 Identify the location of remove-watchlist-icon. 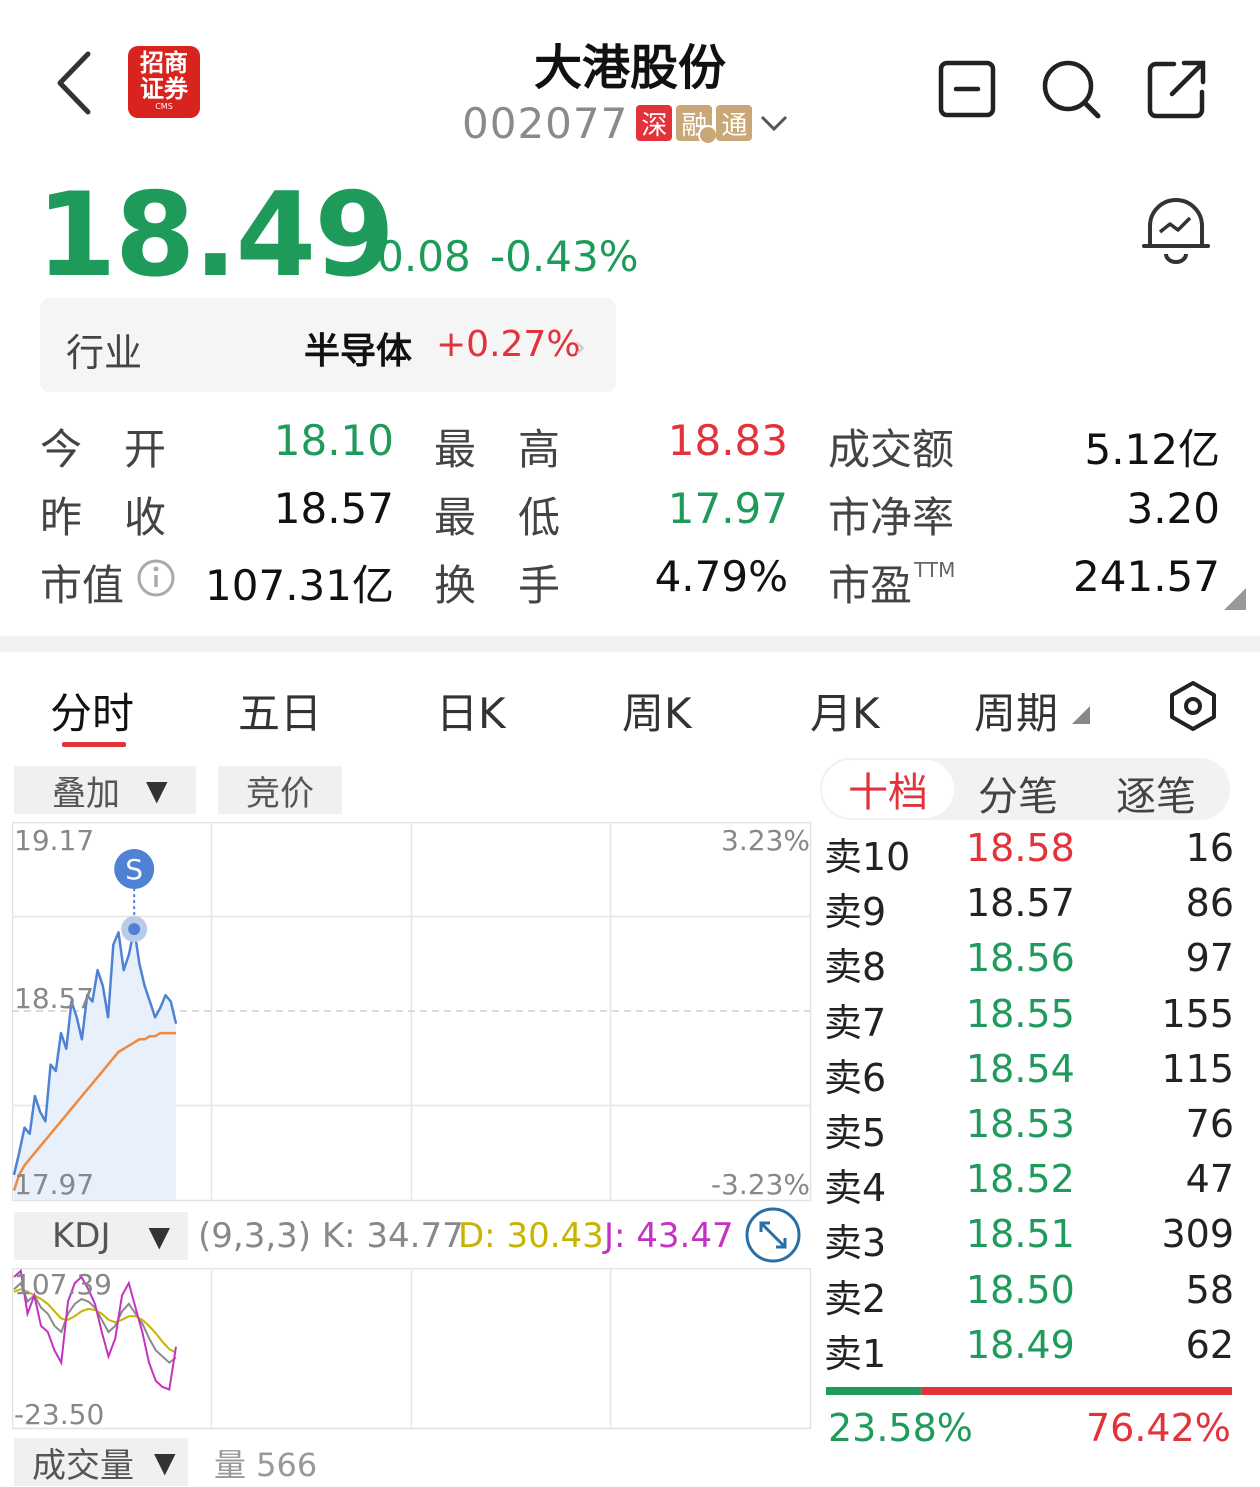
(967, 89).